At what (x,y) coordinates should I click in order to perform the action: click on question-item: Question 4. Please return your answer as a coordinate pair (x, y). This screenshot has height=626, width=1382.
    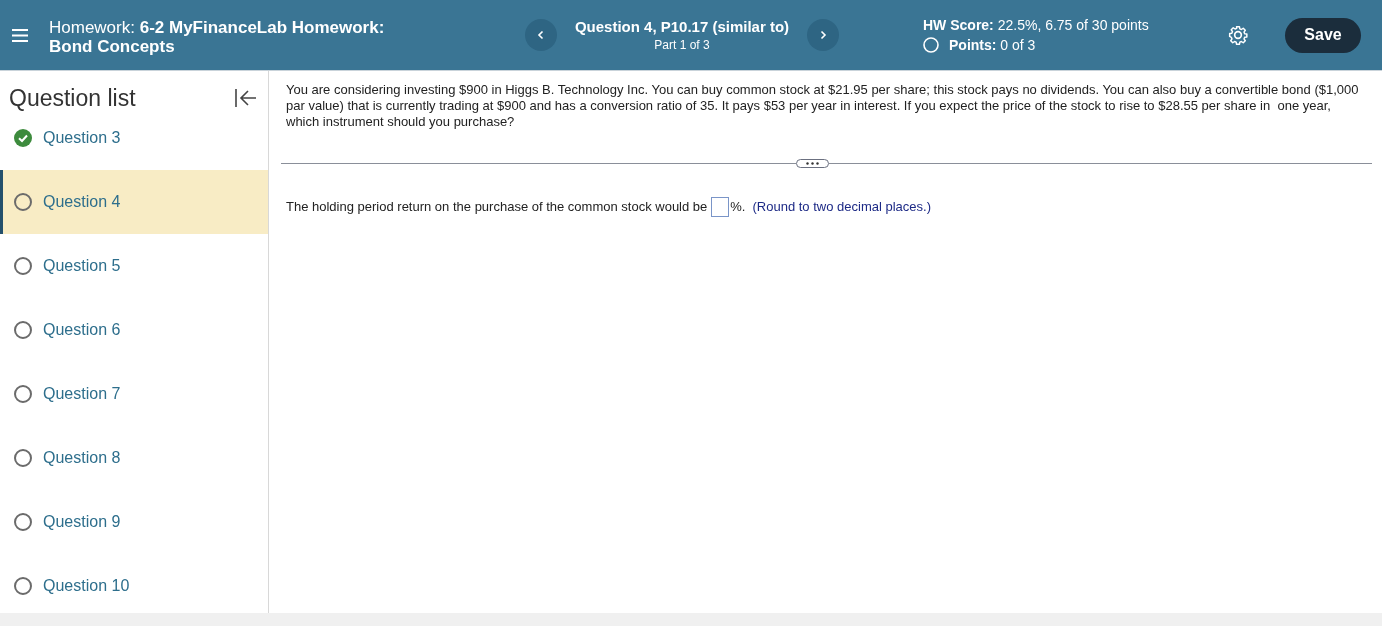
    Looking at the image, I should click on (134, 202).